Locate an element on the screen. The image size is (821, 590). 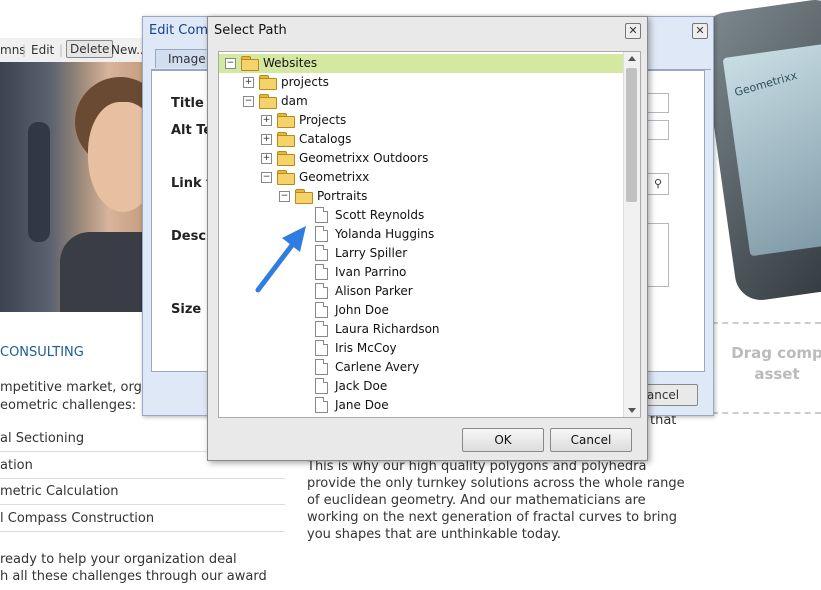
alt-text-input is located at coordinates (658, 130).